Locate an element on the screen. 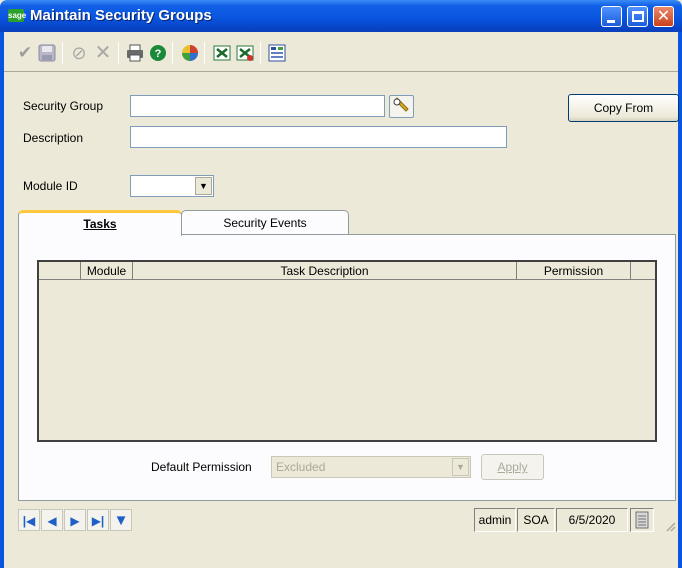 The width and height of the screenshot is (682, 568). window-title: Maintain Security Groups is located at coordinates (121, 15).